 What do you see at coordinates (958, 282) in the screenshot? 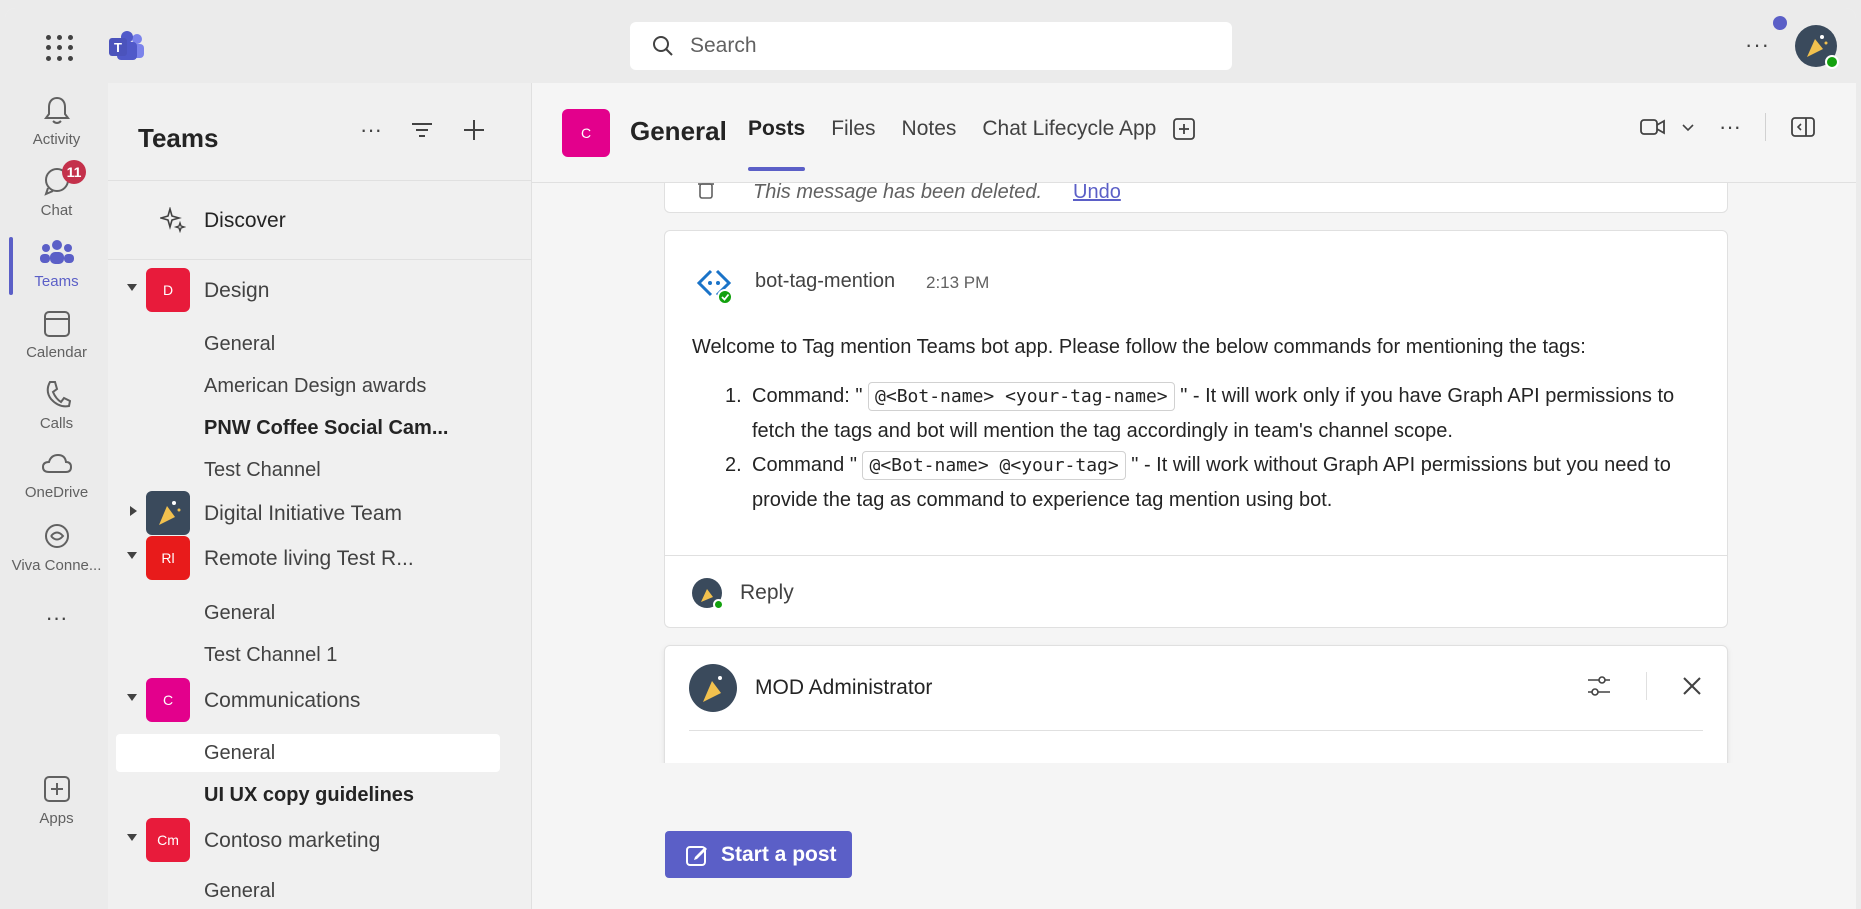
I see `message-timestamp: 2:13 PM` at bounding box center [958, 282].